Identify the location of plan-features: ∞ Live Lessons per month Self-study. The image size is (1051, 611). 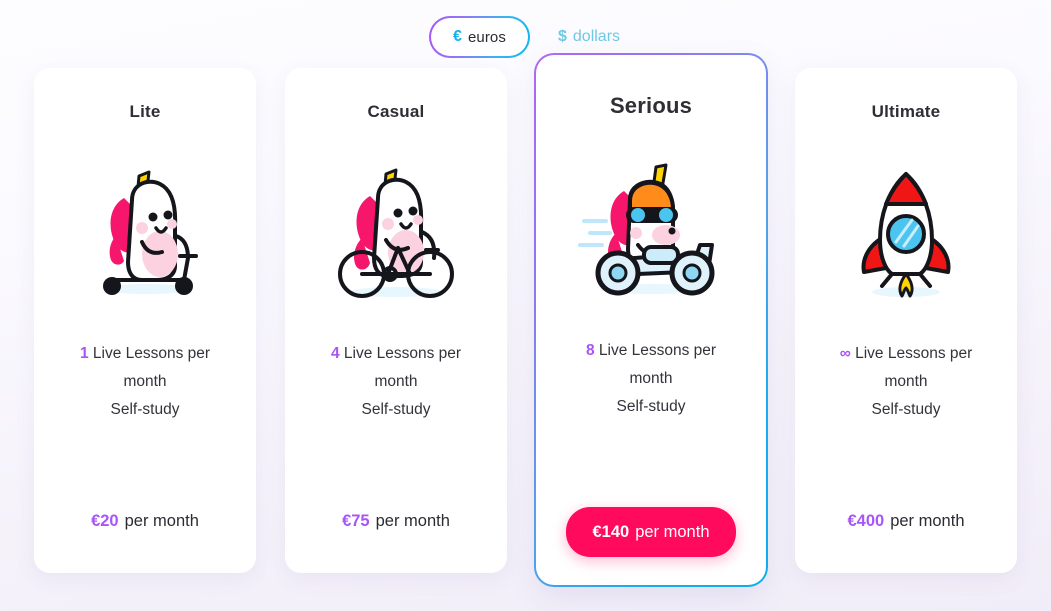
(906, 382).